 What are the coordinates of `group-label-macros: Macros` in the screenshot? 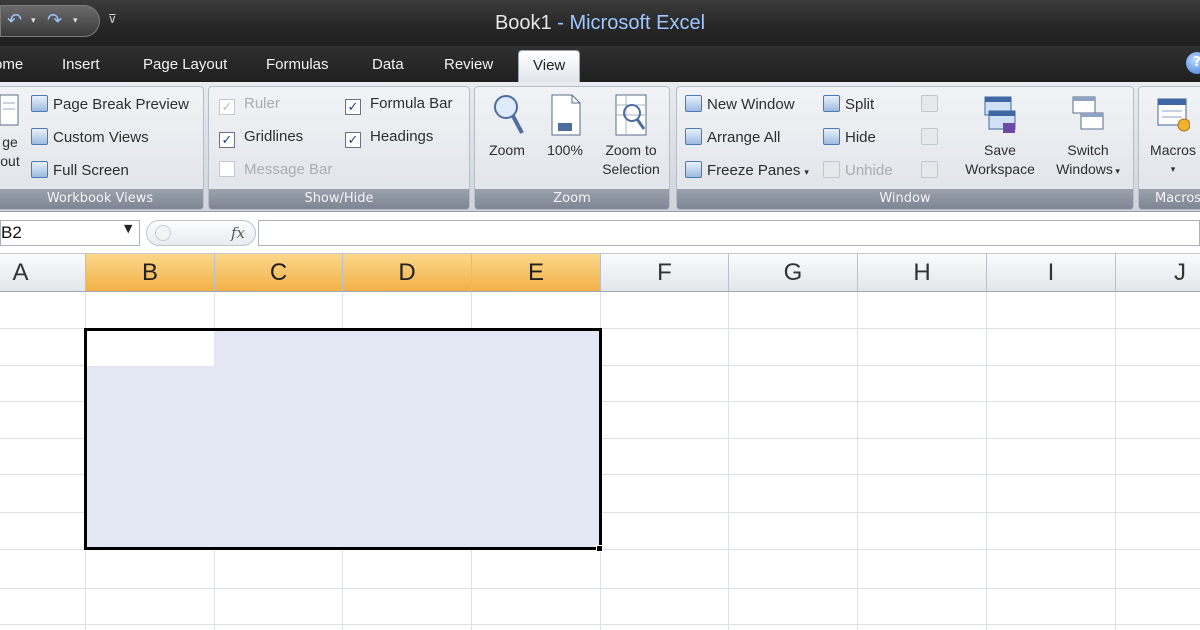 It's located at (1169, 199).